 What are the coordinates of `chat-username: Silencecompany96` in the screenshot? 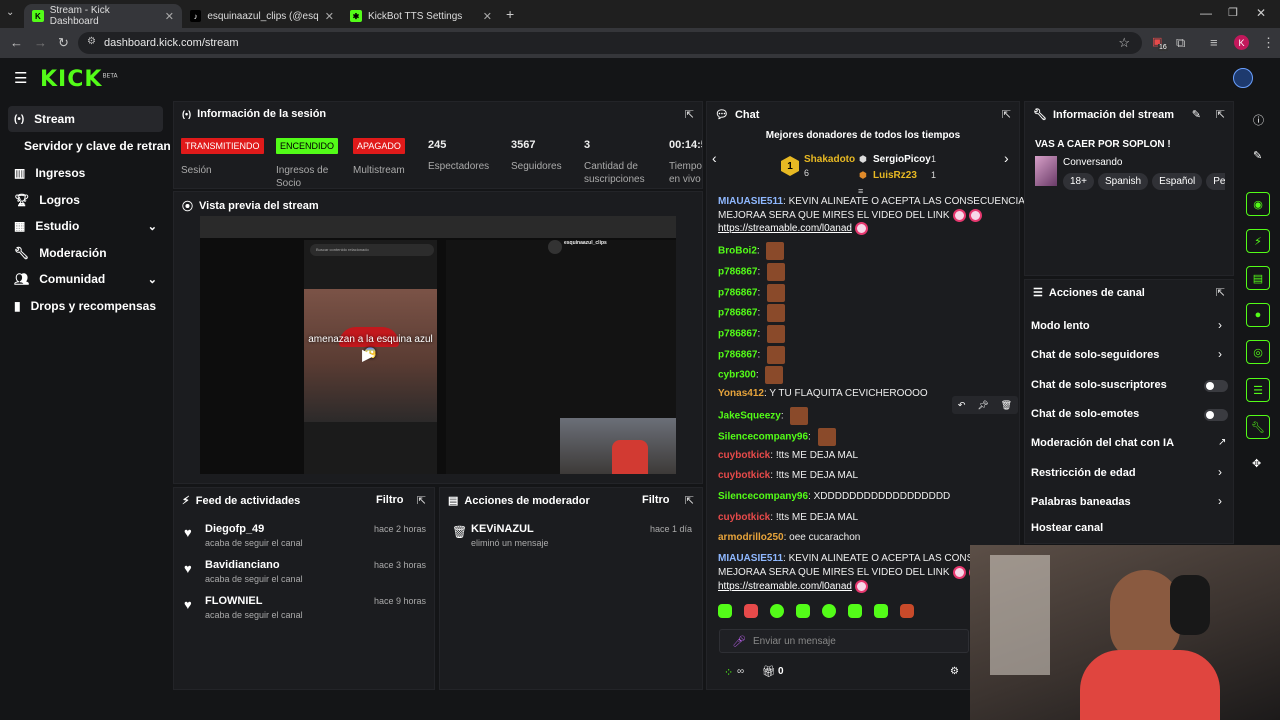 It's located at (763, 496).